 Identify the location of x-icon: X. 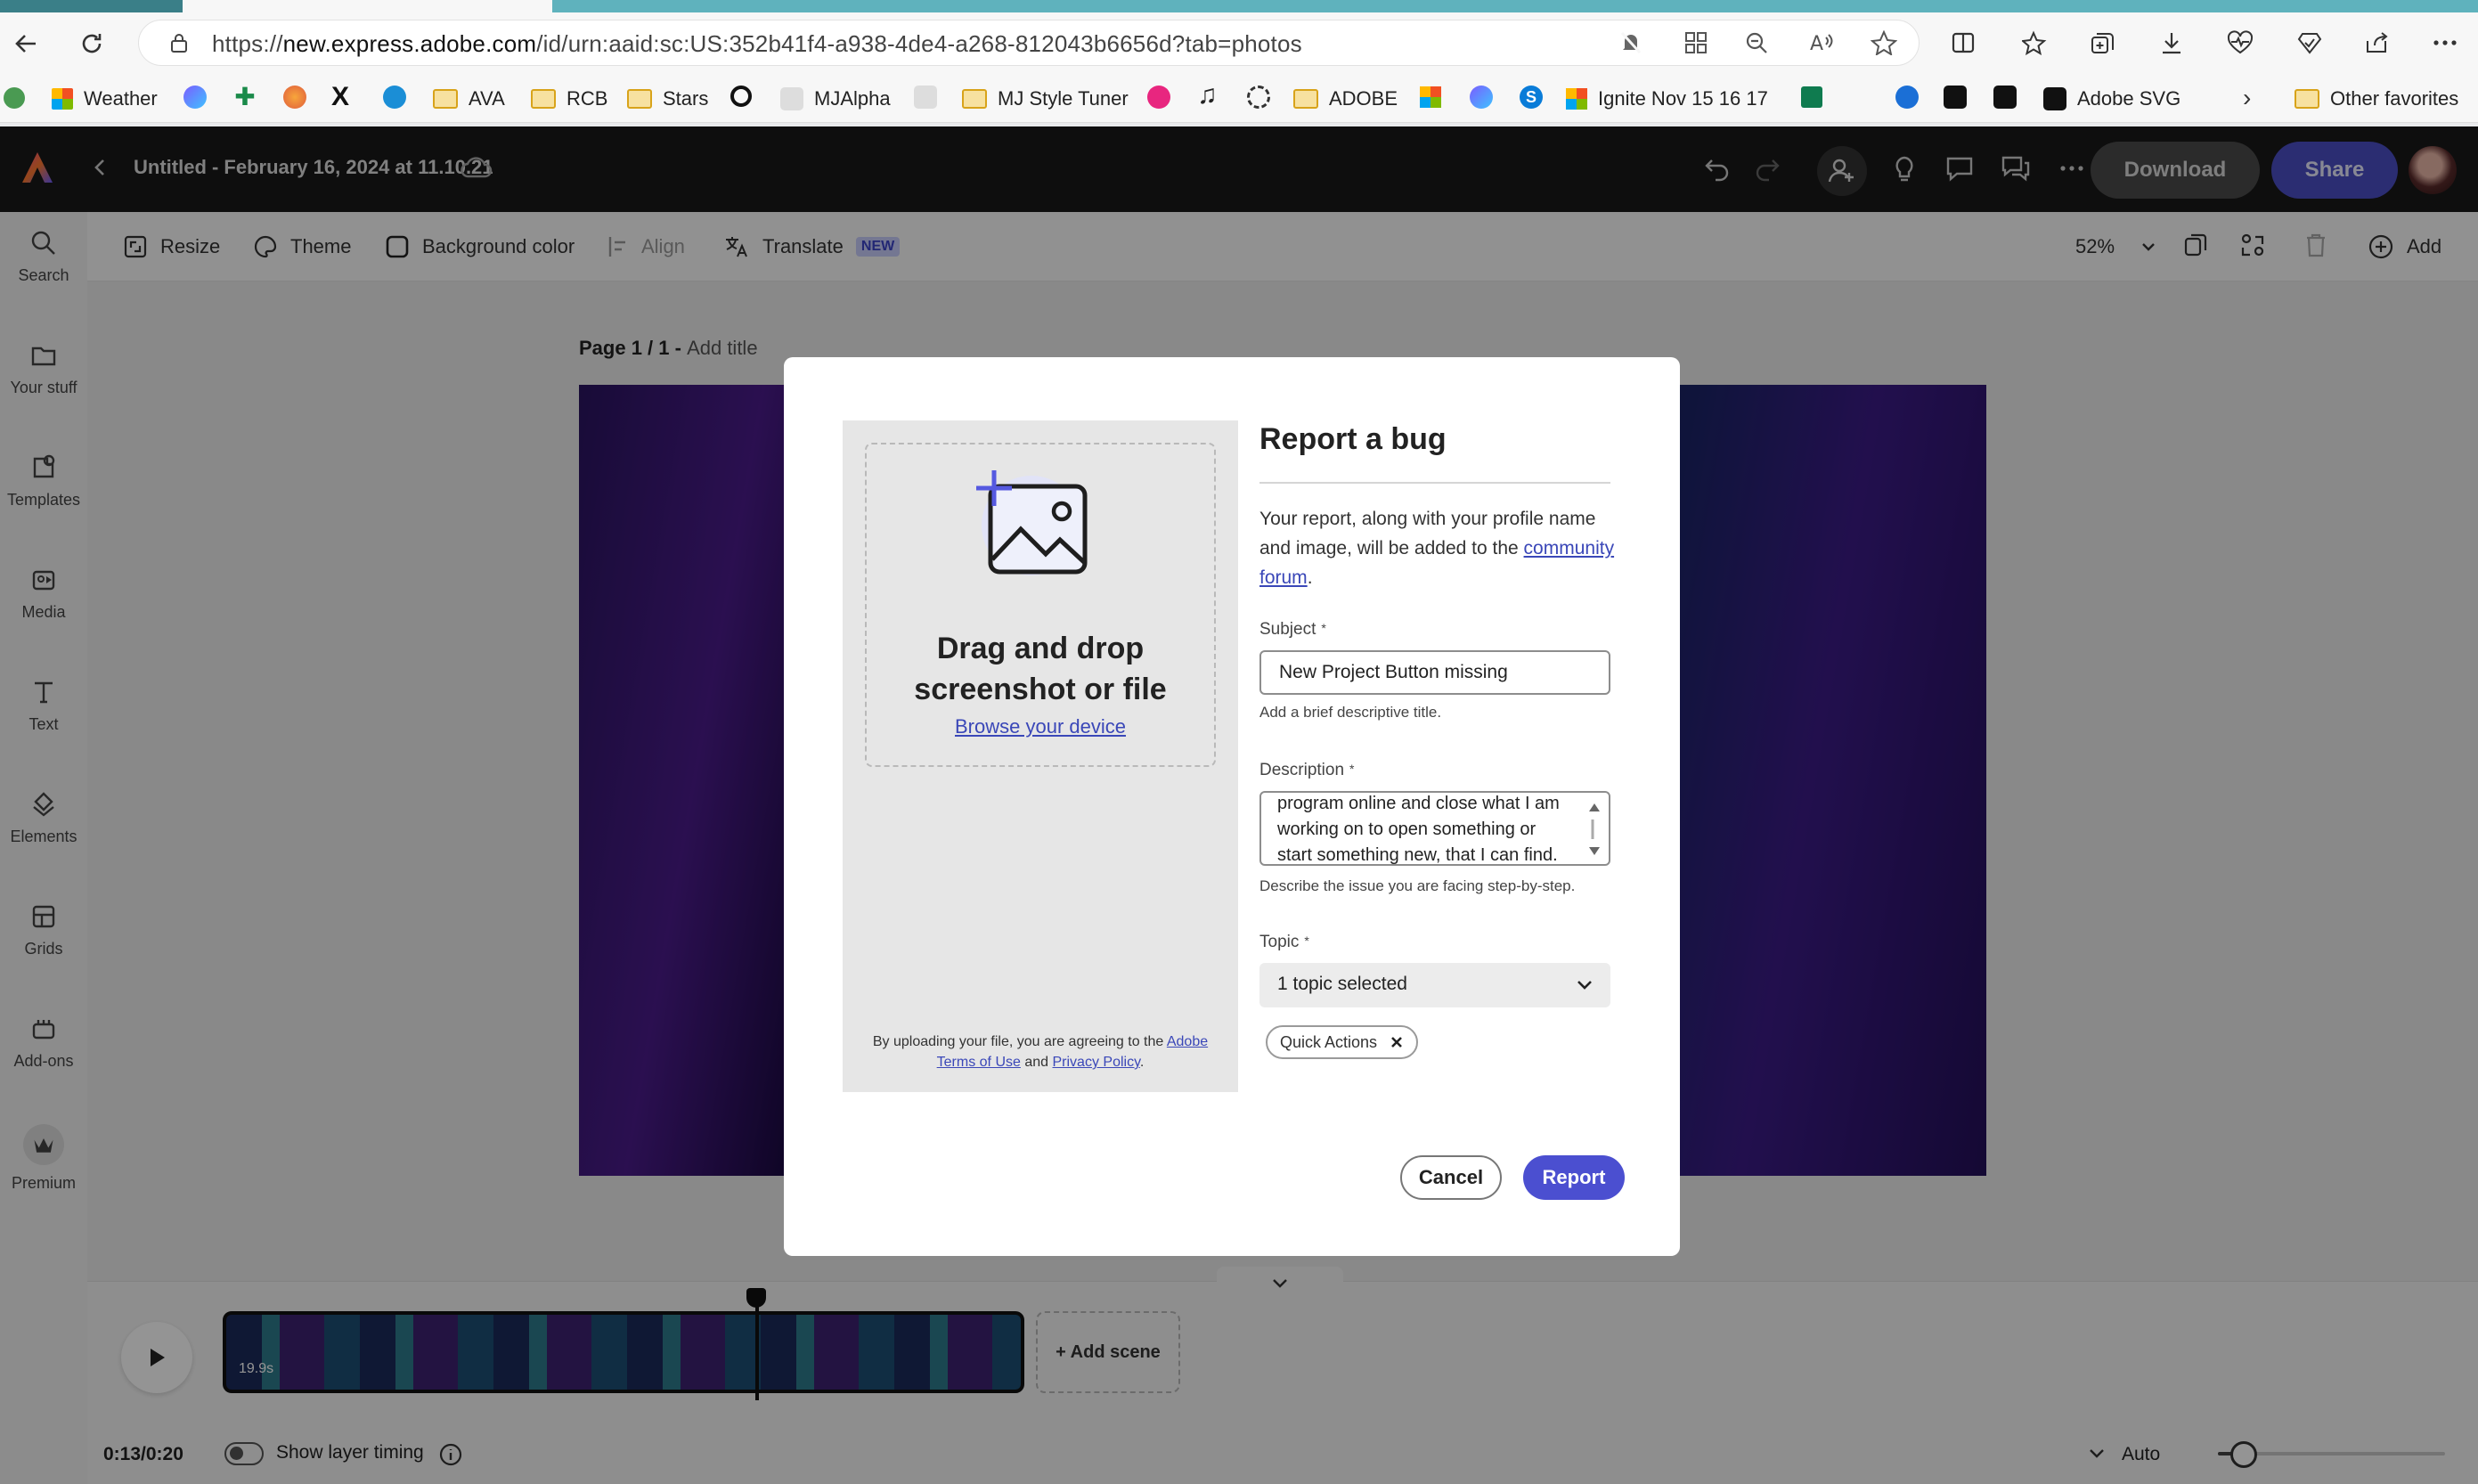
(340, 97).